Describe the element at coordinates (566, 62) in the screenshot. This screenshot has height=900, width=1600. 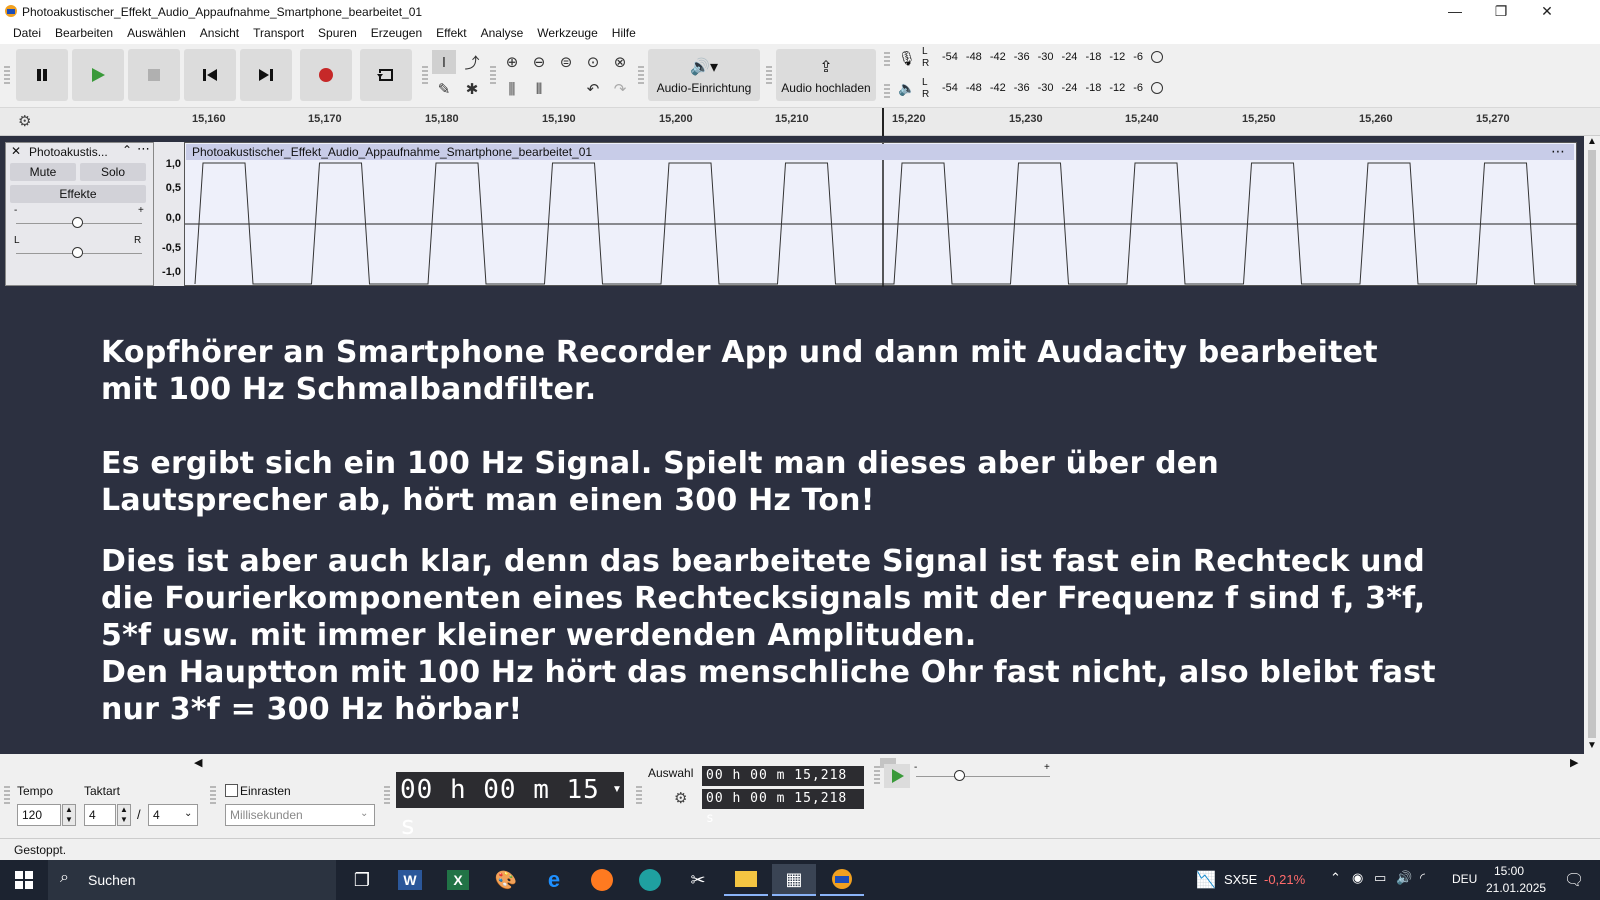
I see `fit-selection-button: ⊜` at that location.